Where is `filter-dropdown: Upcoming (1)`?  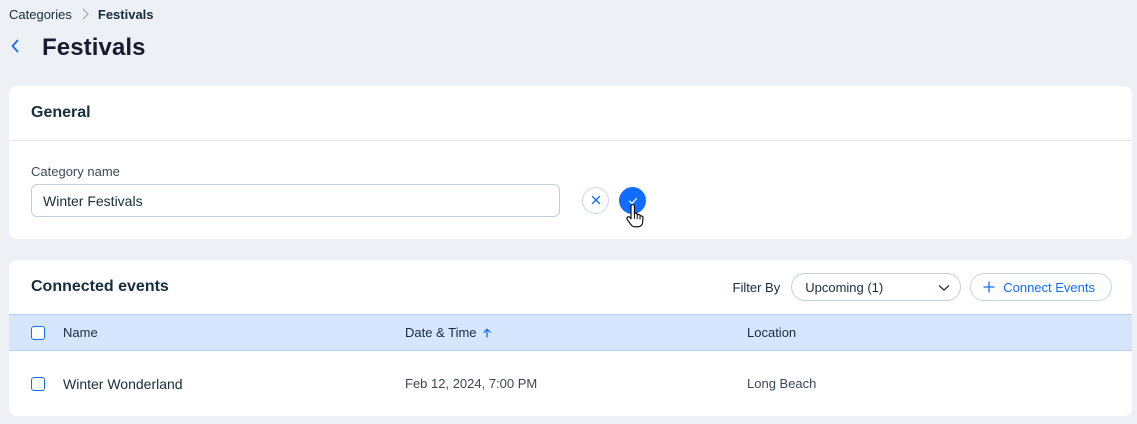
filter-dropdown: Upcoming (1) is located at coordinates (876, 287).